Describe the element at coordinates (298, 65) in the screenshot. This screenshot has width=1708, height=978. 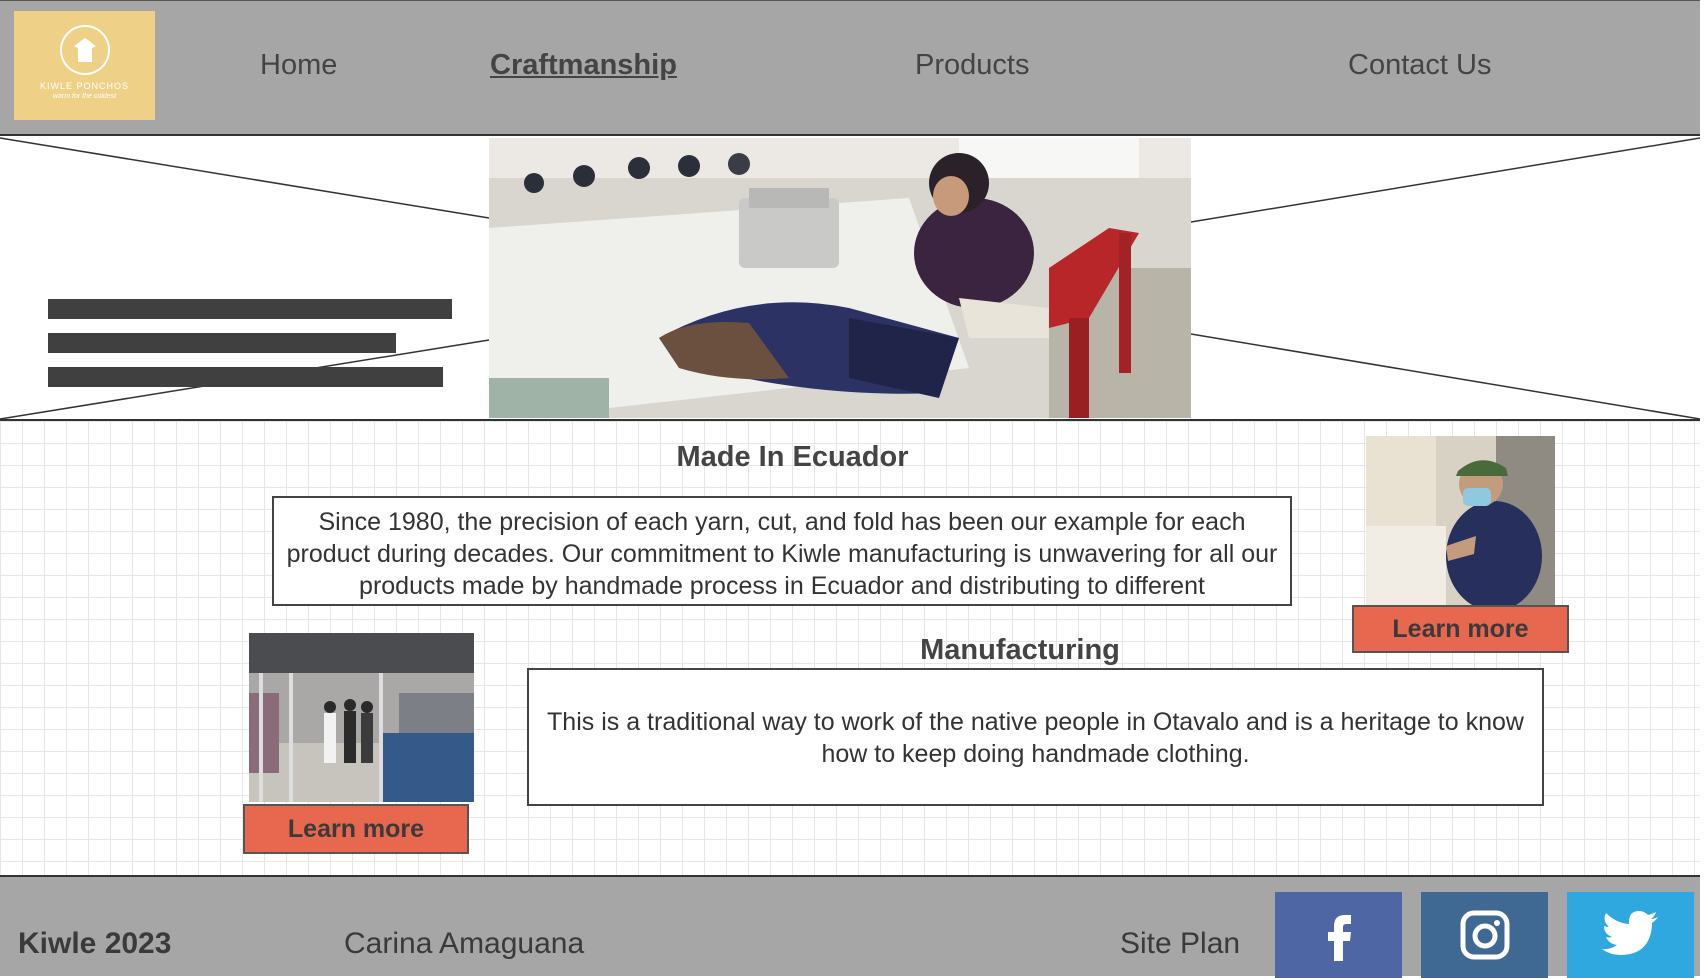
I see `nav-home: Home` at that location.